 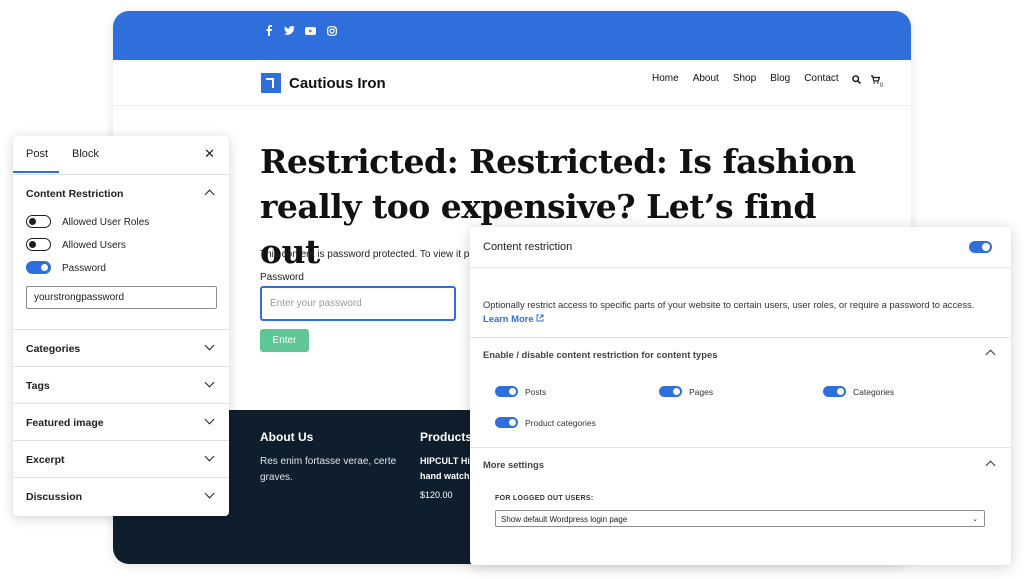 I want to click on toggle-label: Allowed Users, so click(x=94, y=245).